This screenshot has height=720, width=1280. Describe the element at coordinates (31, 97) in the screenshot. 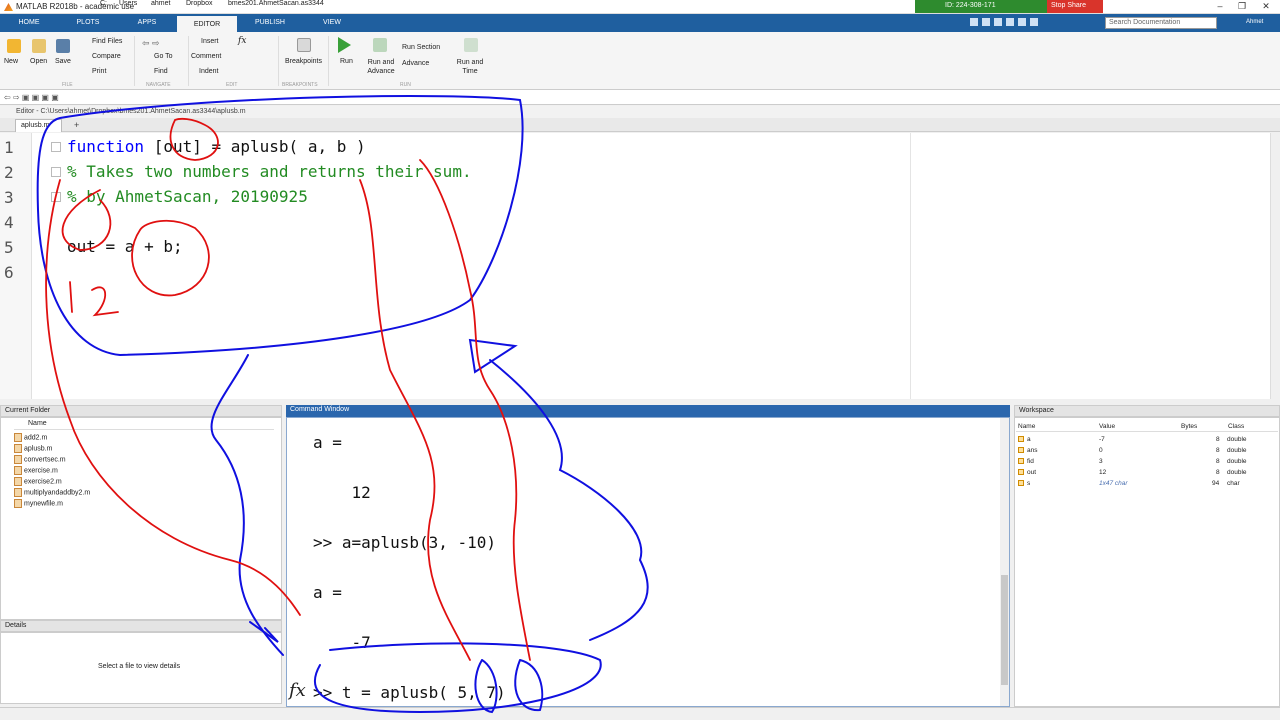

I see `path-nav-icon: ⇦ ⇨ ▣ ▣ ▣ ▣` at that location.